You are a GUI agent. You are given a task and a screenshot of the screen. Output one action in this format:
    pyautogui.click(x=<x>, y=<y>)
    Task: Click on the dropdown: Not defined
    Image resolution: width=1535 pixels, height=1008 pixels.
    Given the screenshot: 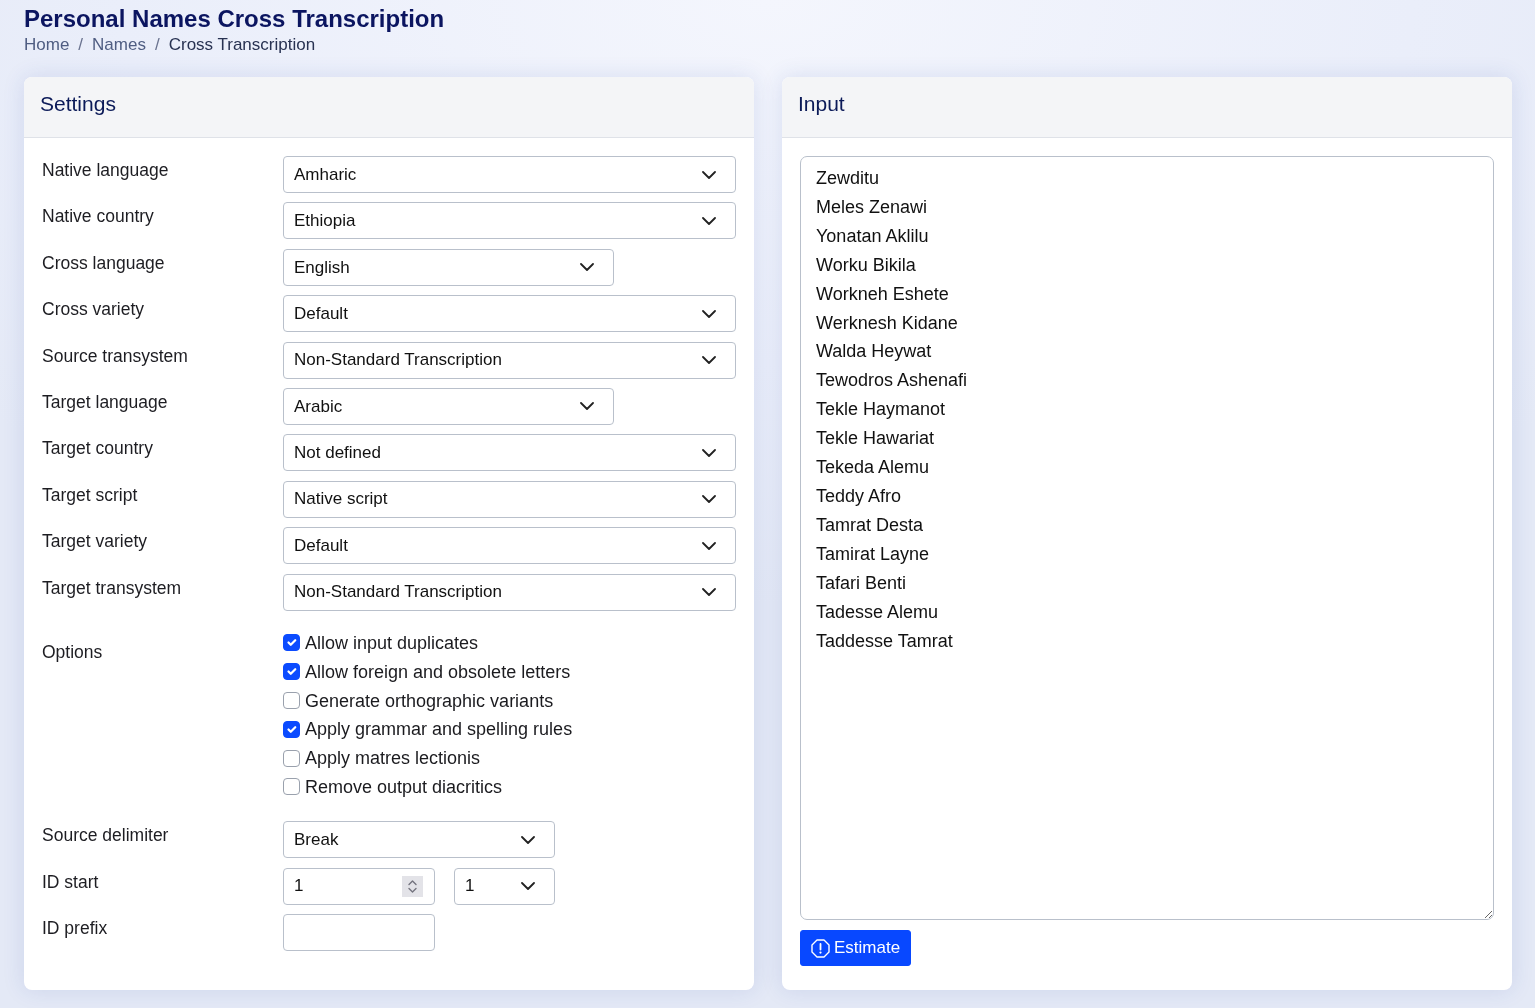 What is the action you would take?
    pyautogui.click(x=509, y=453)
    